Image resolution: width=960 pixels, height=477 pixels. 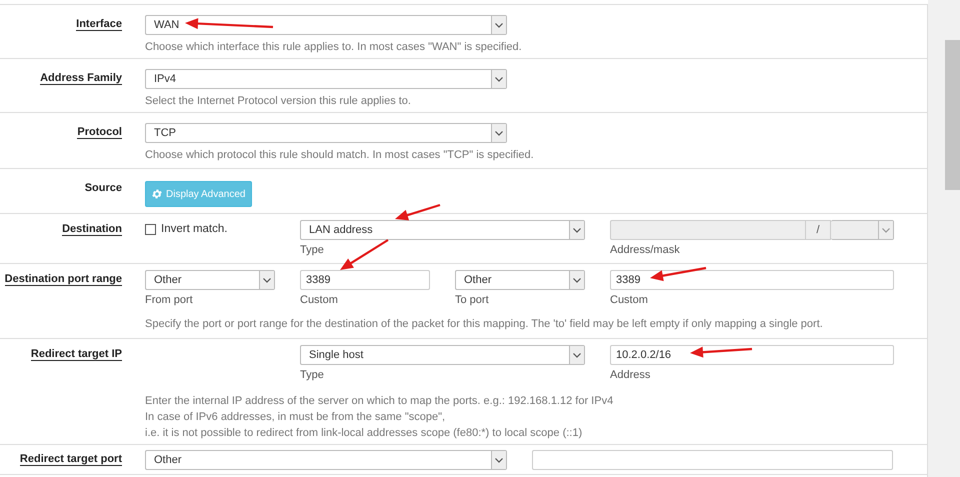 I want to click on field-label: Redirect target port, so click(x=71, y=459).